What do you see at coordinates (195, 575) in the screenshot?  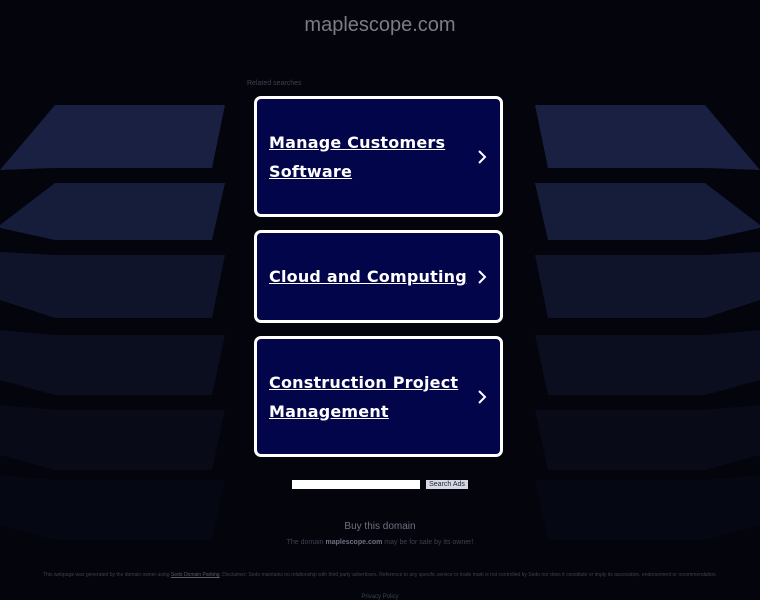 I see `sedo-parking-link: Sedo Domain Parking` at bounding box center [195, 575].